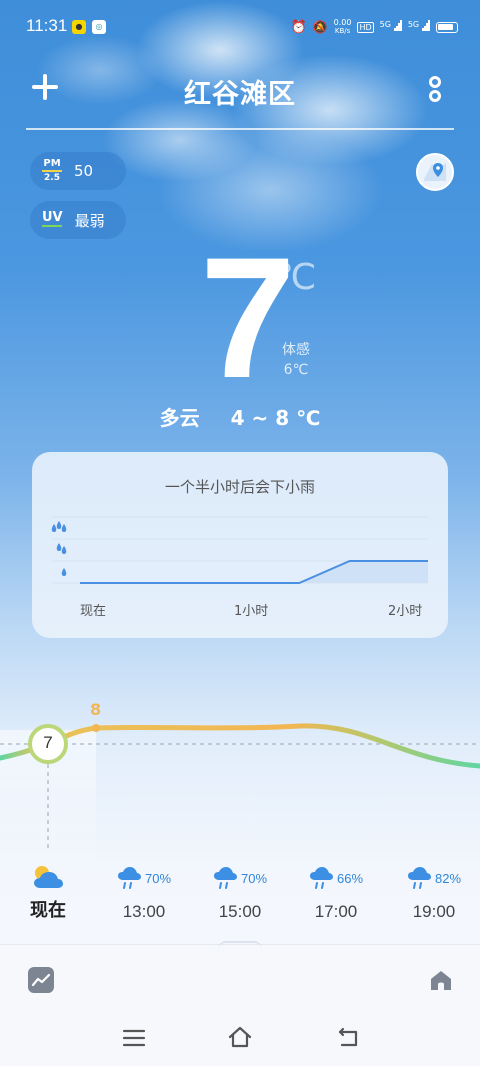 This screenshot has height=1066, width=480. What do you see at coordinates (47, 25) in the screenshot?
I see `status-time: 11:31` at bounding box center [47, 25].